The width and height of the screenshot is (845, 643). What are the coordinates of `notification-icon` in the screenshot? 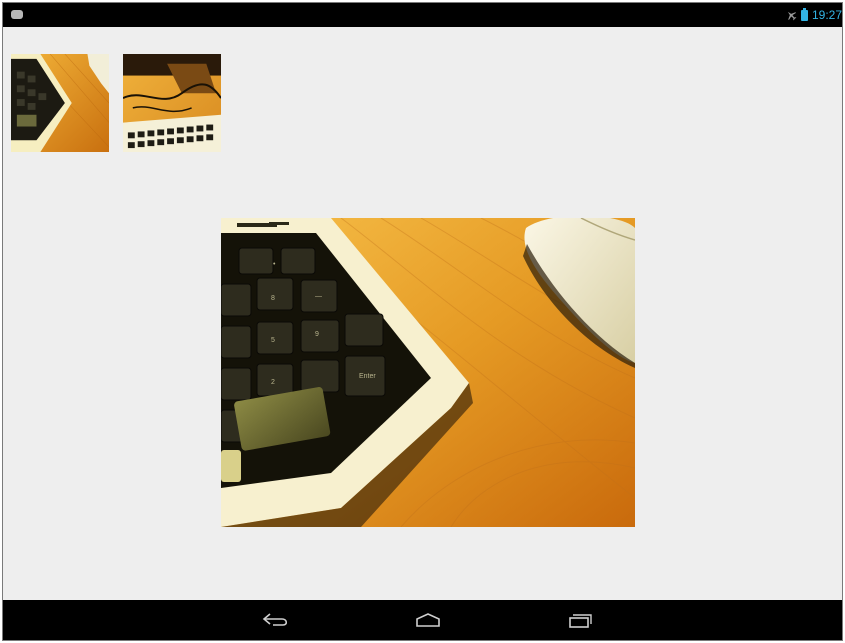 It's located at (17, 14).